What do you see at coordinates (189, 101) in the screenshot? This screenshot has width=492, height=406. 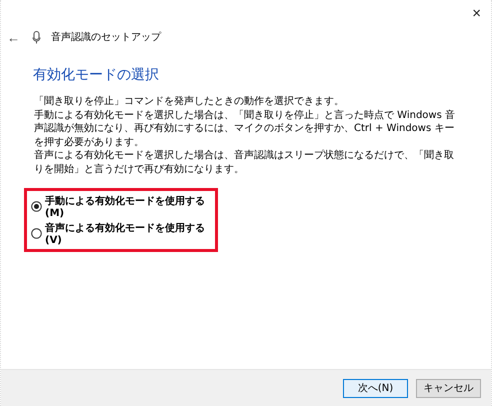 I see `description-text: 「聞き取りを停止」コマンドを発声したときの動作を選択できます。` at bounding box center [189, 101].